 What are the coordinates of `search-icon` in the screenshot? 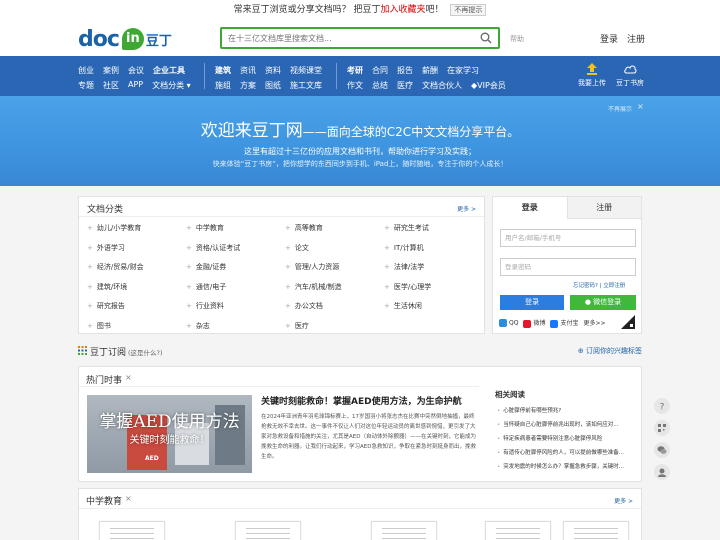 It's located at (486, 38).